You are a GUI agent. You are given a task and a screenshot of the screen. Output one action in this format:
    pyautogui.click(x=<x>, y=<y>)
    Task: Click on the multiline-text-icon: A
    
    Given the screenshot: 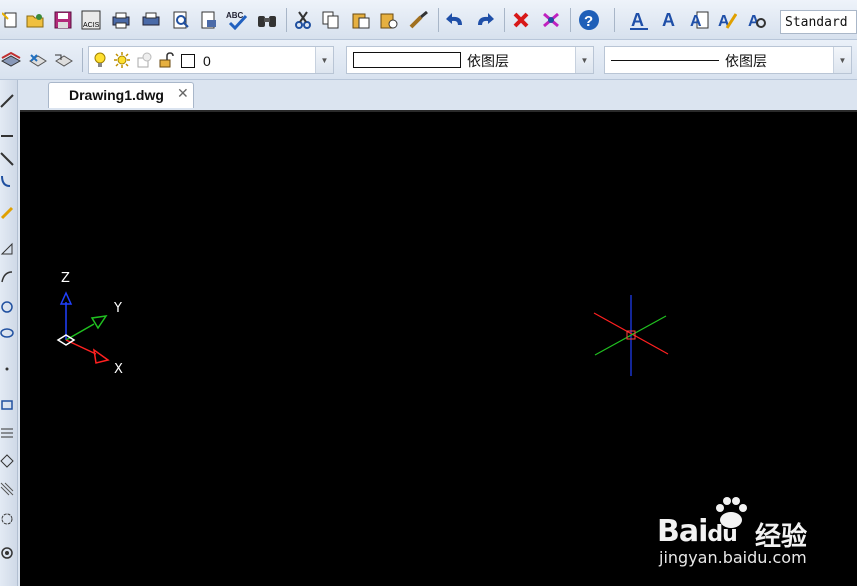 What is the action you would take?
    pyautogui.click(x=699, y=20)
    